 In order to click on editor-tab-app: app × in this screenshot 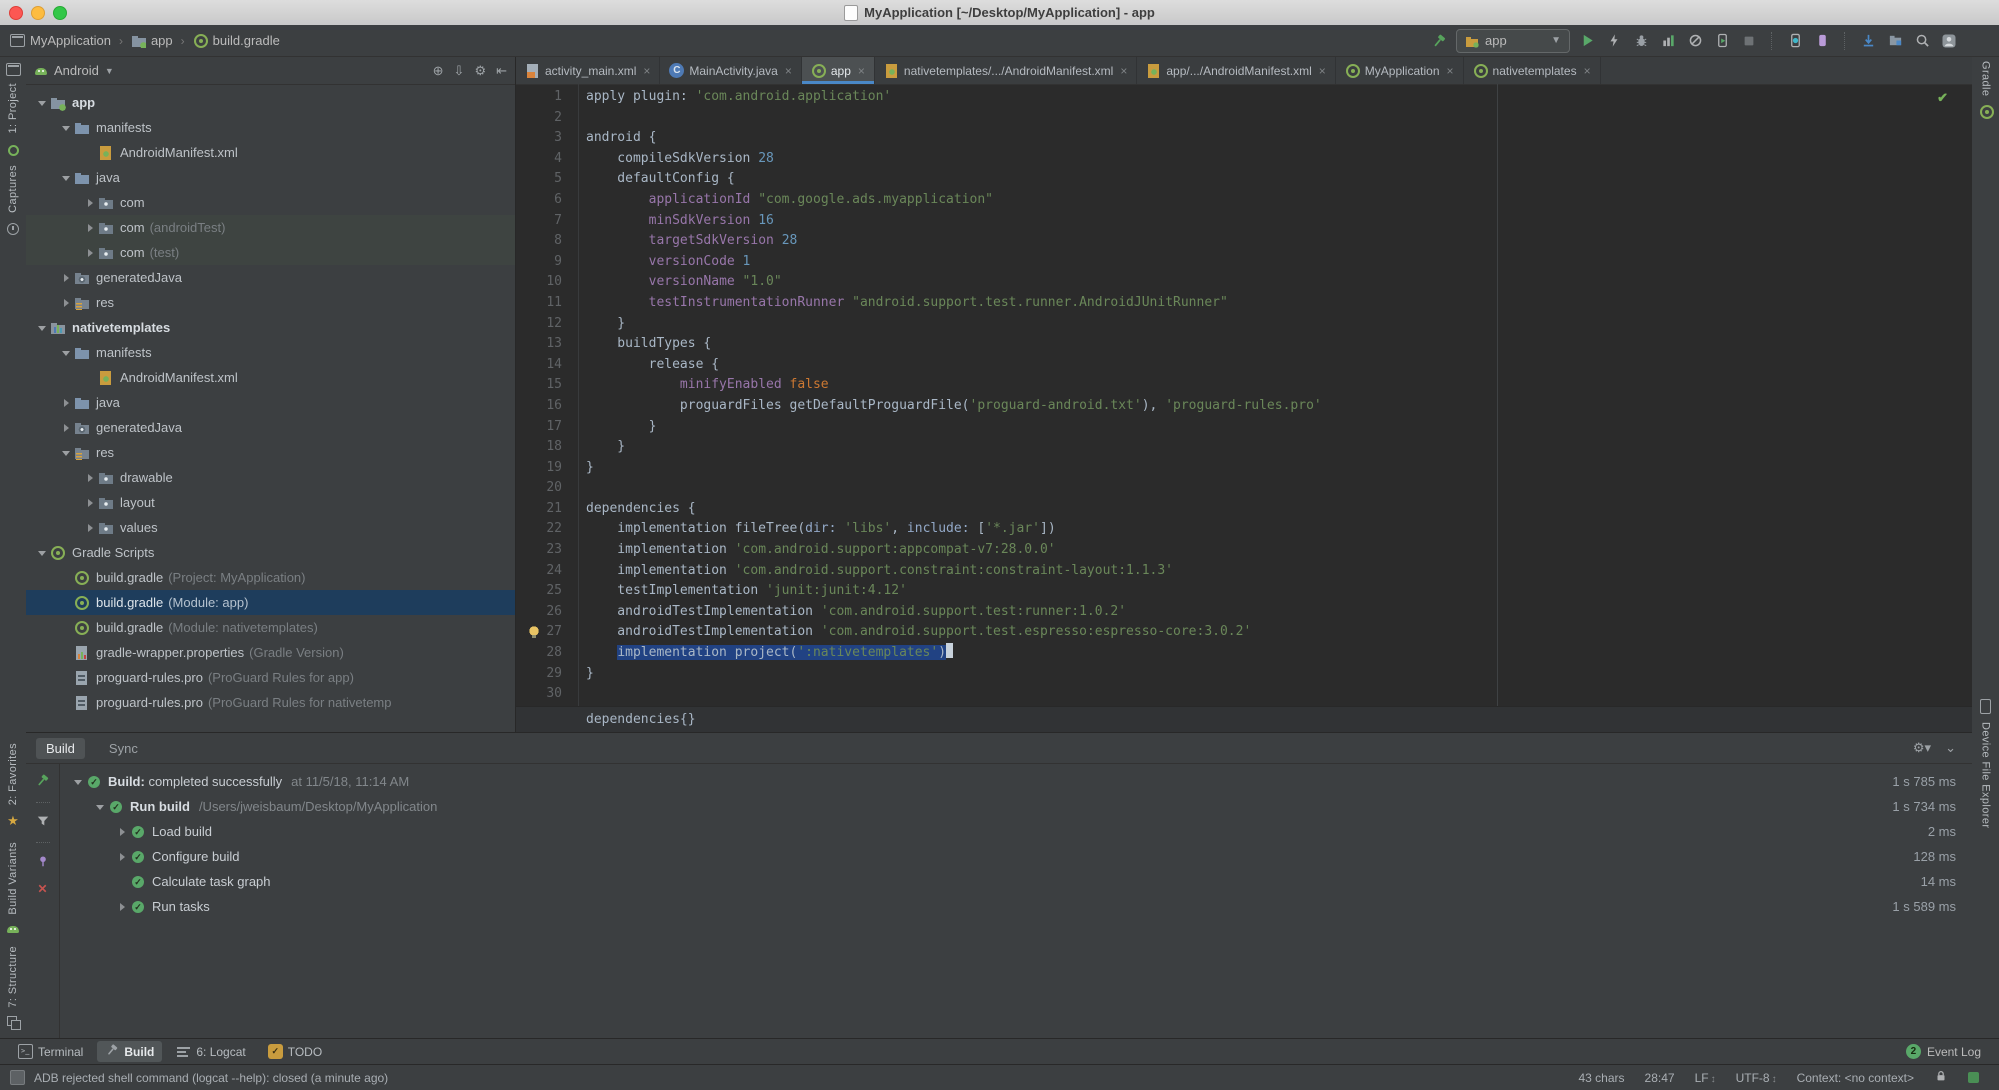, I will do `click(838, 70)`.